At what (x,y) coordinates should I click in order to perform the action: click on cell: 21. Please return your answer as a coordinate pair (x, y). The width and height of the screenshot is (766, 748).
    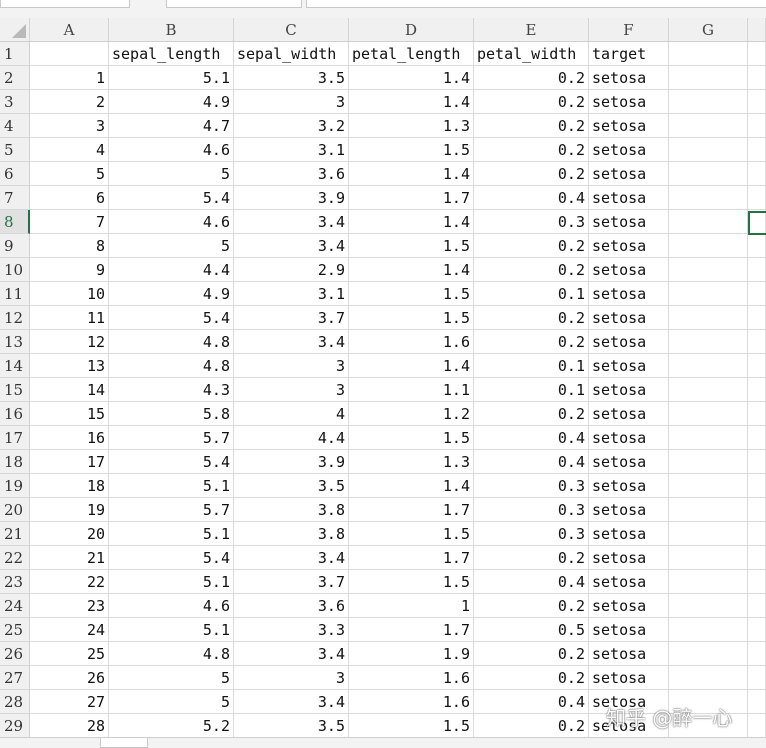
    Looking at the image, I should click on (69, 558).